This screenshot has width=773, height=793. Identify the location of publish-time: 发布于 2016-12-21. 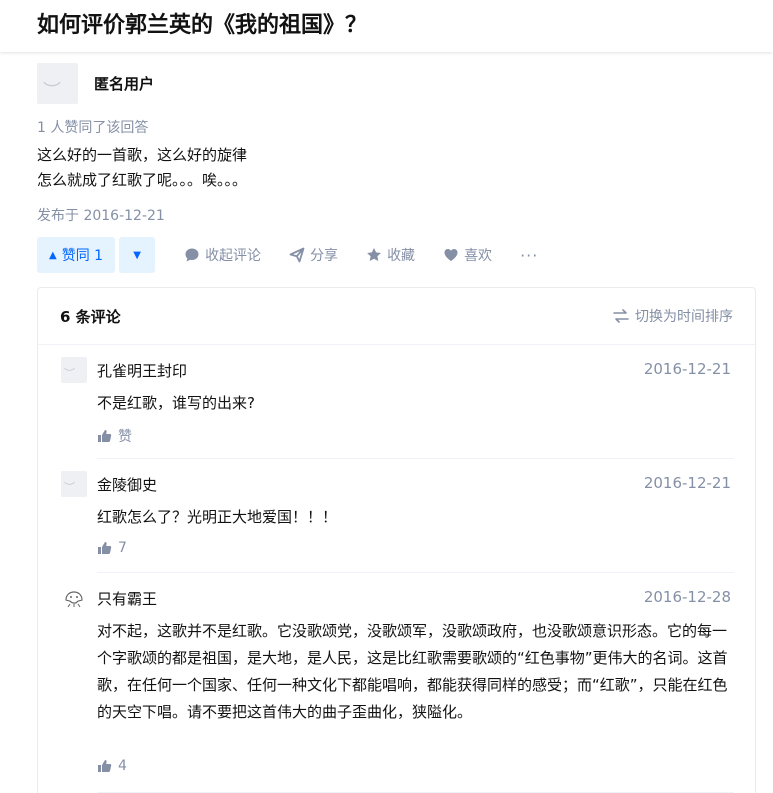
(101, 215).